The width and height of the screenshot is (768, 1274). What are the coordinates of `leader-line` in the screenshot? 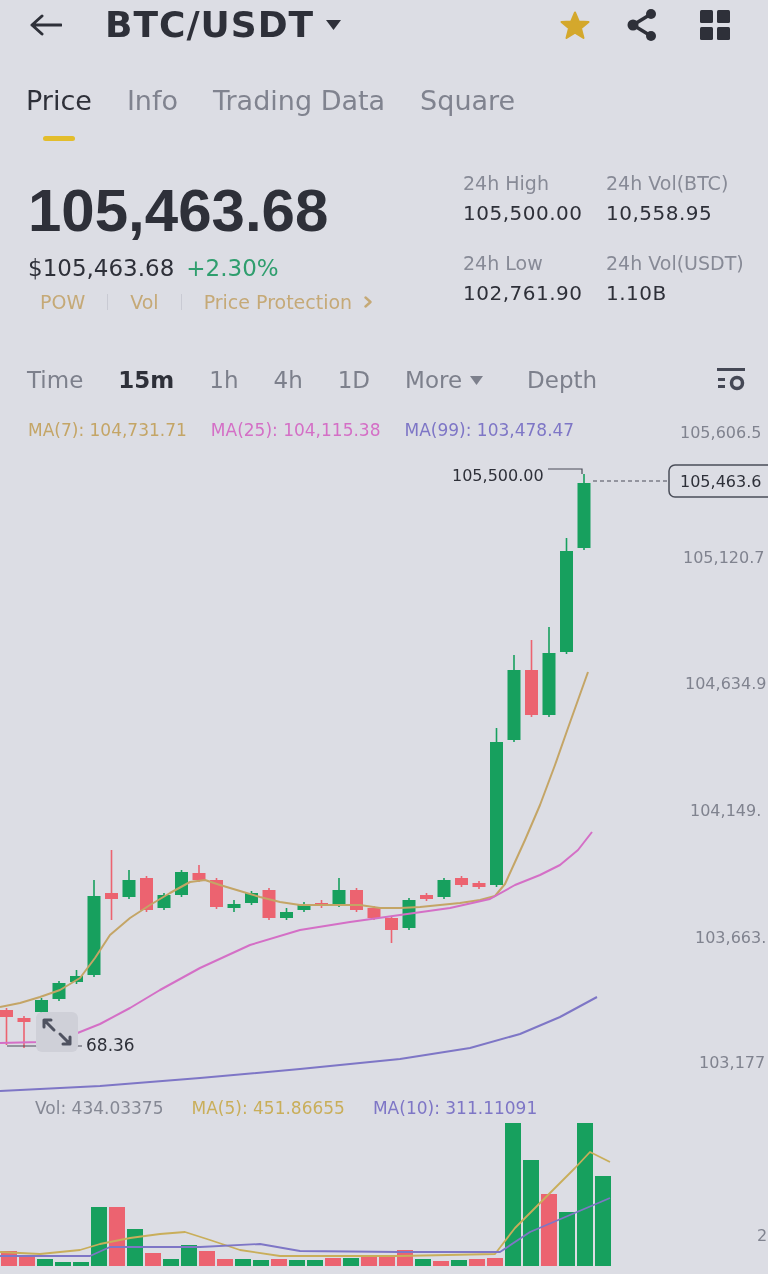 It's located at (565, 471).